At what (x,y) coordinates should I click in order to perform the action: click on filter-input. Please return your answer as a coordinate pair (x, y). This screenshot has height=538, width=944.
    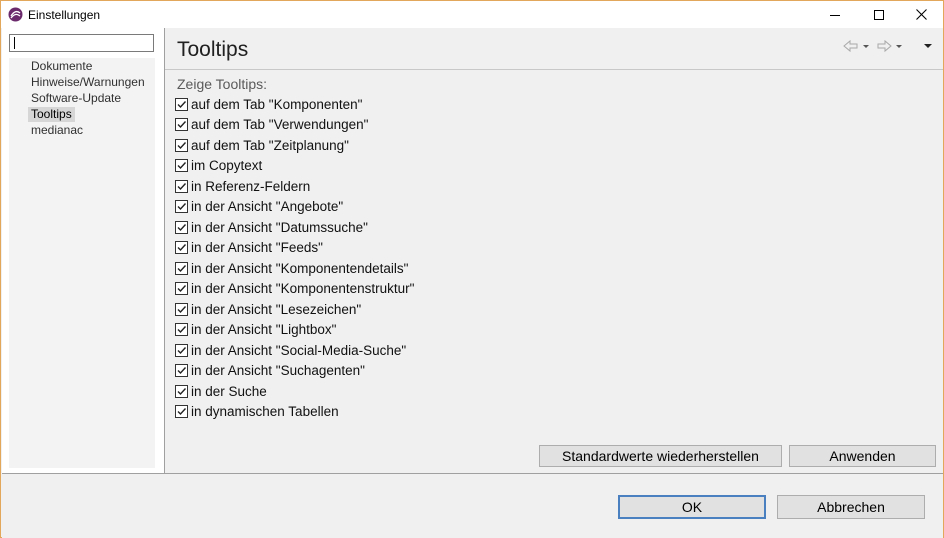
    Looking at the image, I should click on (81, 43).